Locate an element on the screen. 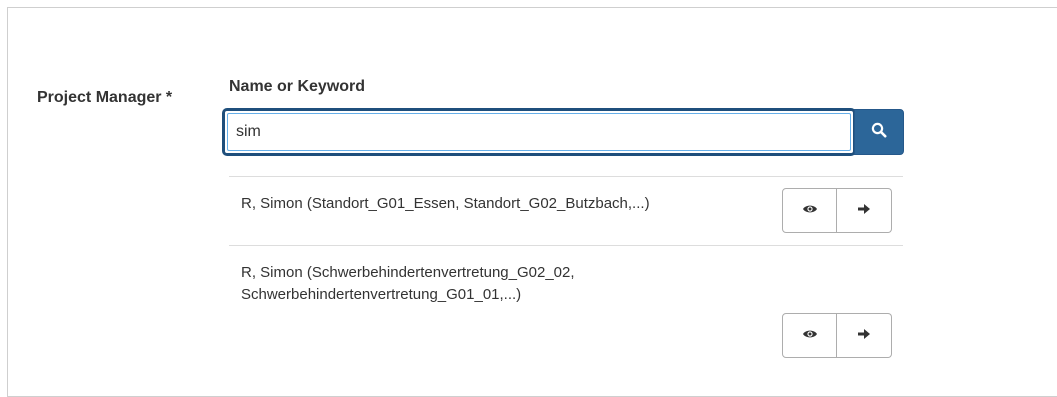  name-or-keyword-label: Name or Keyword is located at coordinates (297, 86).